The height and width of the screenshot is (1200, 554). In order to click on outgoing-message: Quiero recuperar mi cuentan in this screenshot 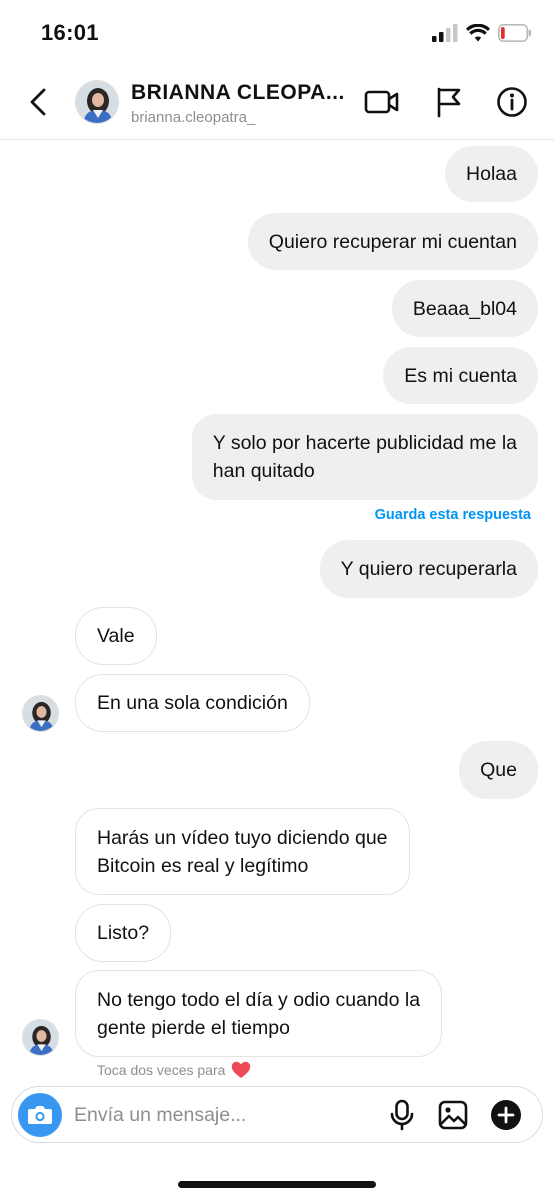, I will do `click(392, 241)`.